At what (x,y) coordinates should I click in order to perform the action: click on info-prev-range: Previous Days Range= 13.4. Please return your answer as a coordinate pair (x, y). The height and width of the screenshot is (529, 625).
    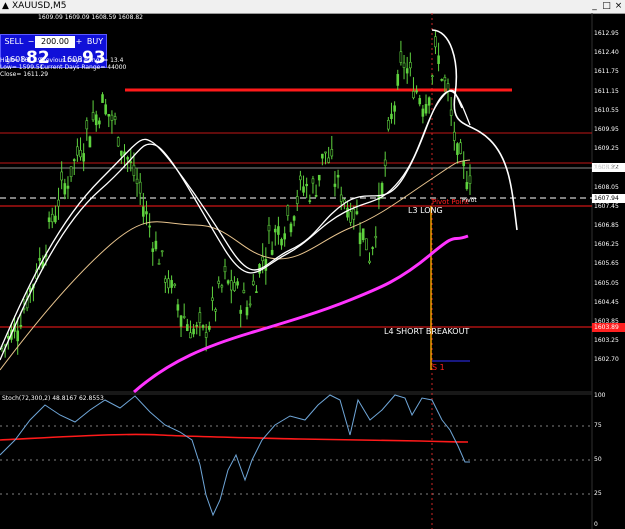
    Looking at the image, I should click on (82, 60).